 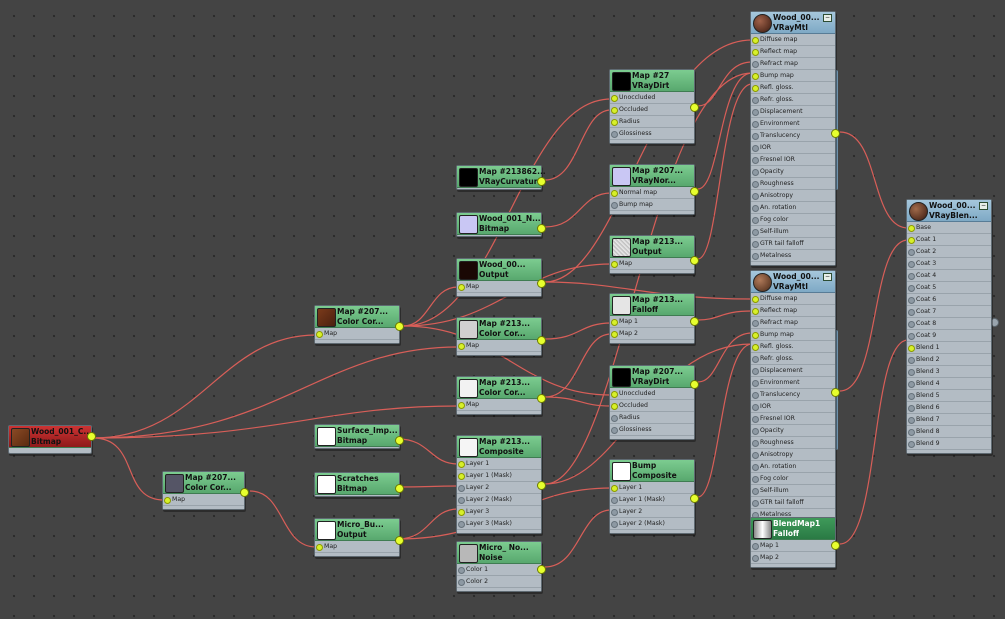 What do you see at coordinates (793, 148) in the screenshot?
I see `input-socket: IOR` at bounding box center [793, 148].